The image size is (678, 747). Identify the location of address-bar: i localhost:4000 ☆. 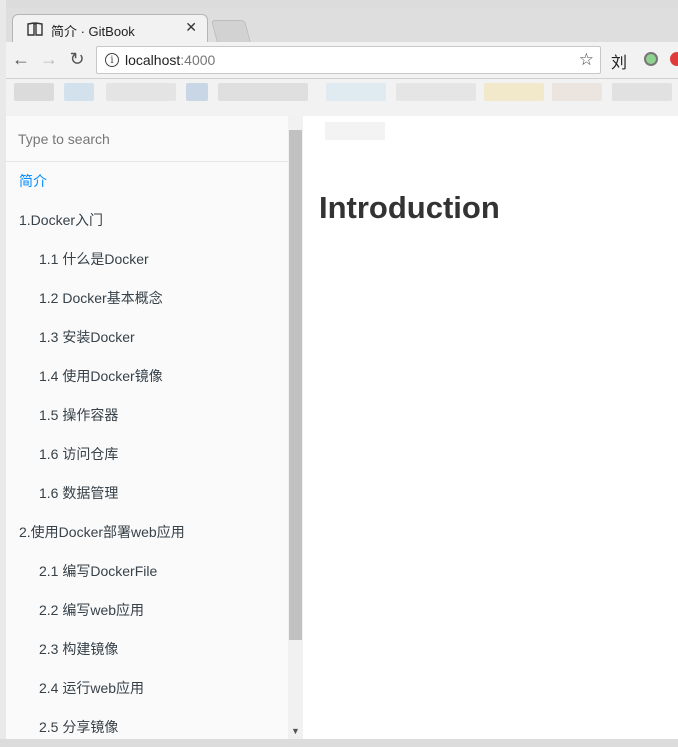
(348, 60).